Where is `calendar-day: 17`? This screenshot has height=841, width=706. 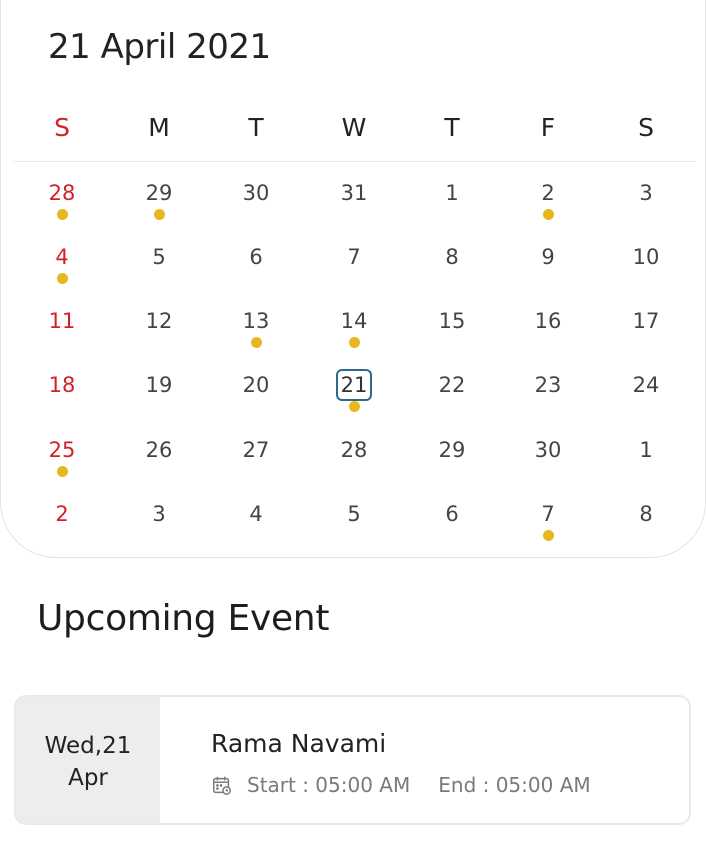 calendar-day: 17 is located at coordinates (646, 330).